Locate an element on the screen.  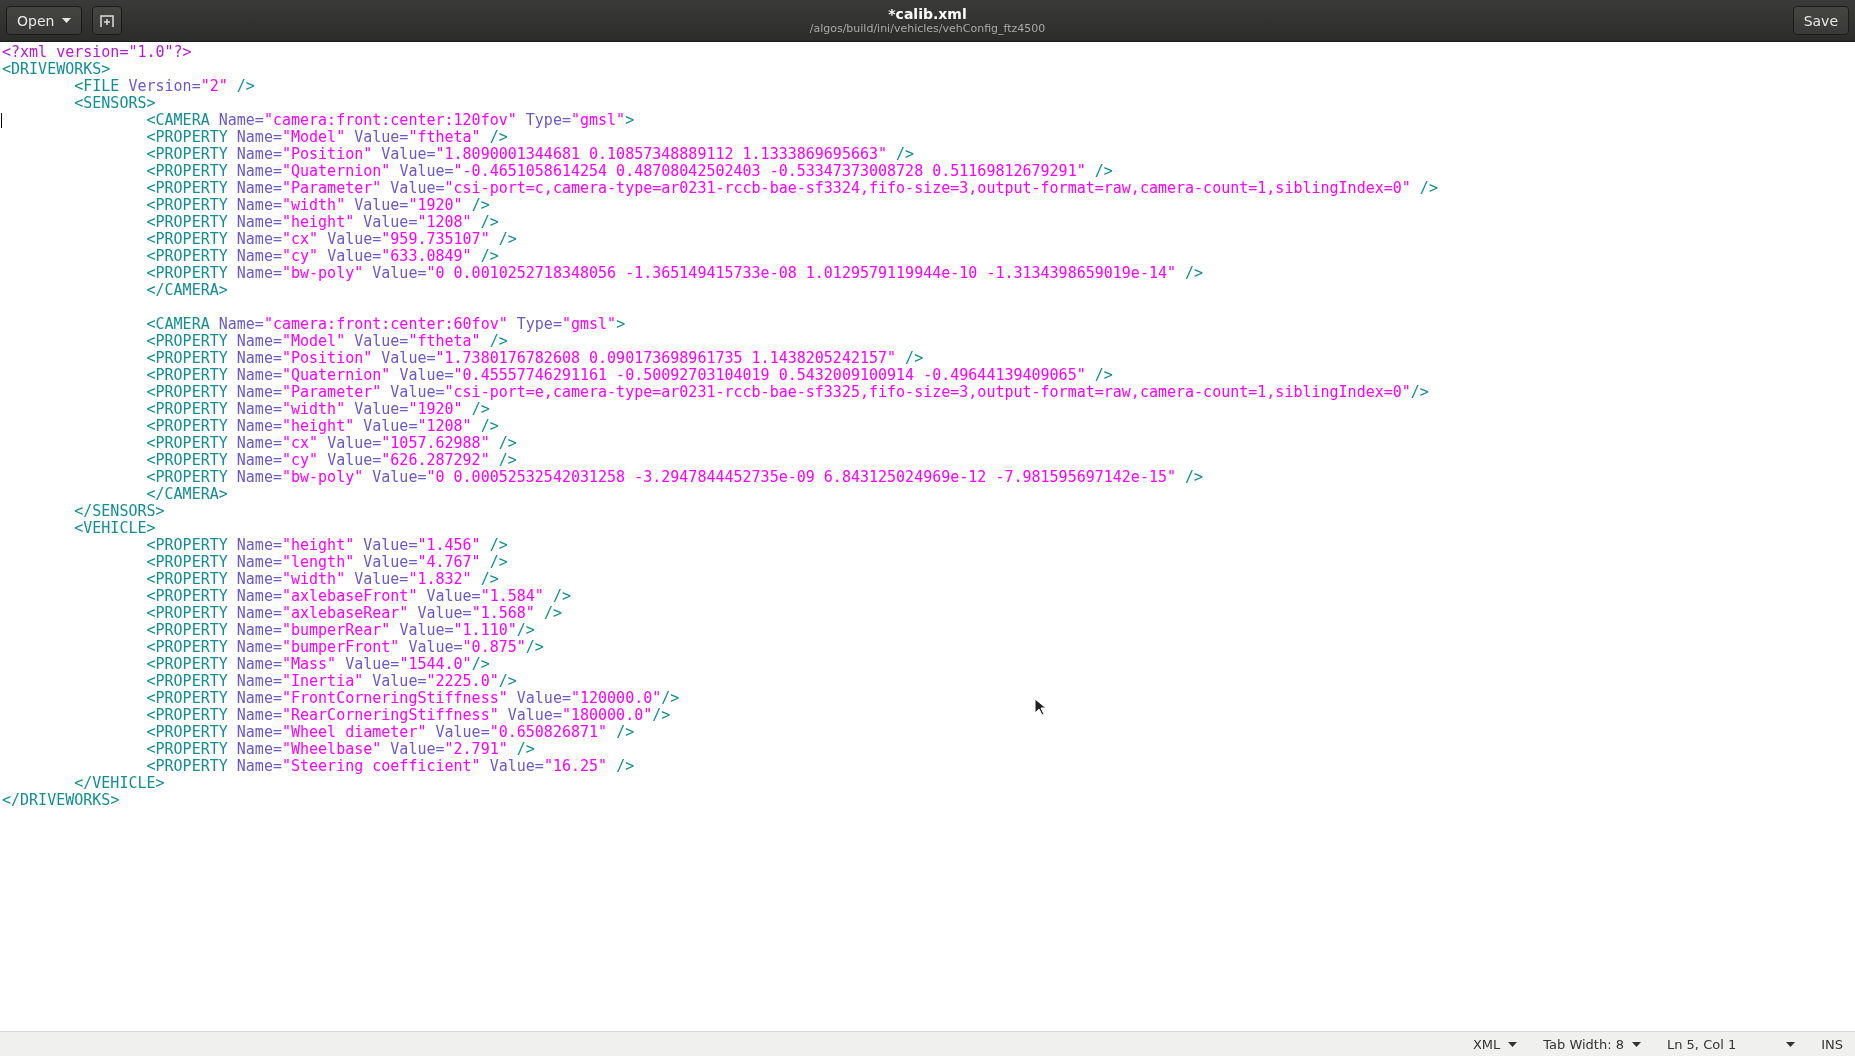
language-selector: XML is located at coordinates (1495, 1044).